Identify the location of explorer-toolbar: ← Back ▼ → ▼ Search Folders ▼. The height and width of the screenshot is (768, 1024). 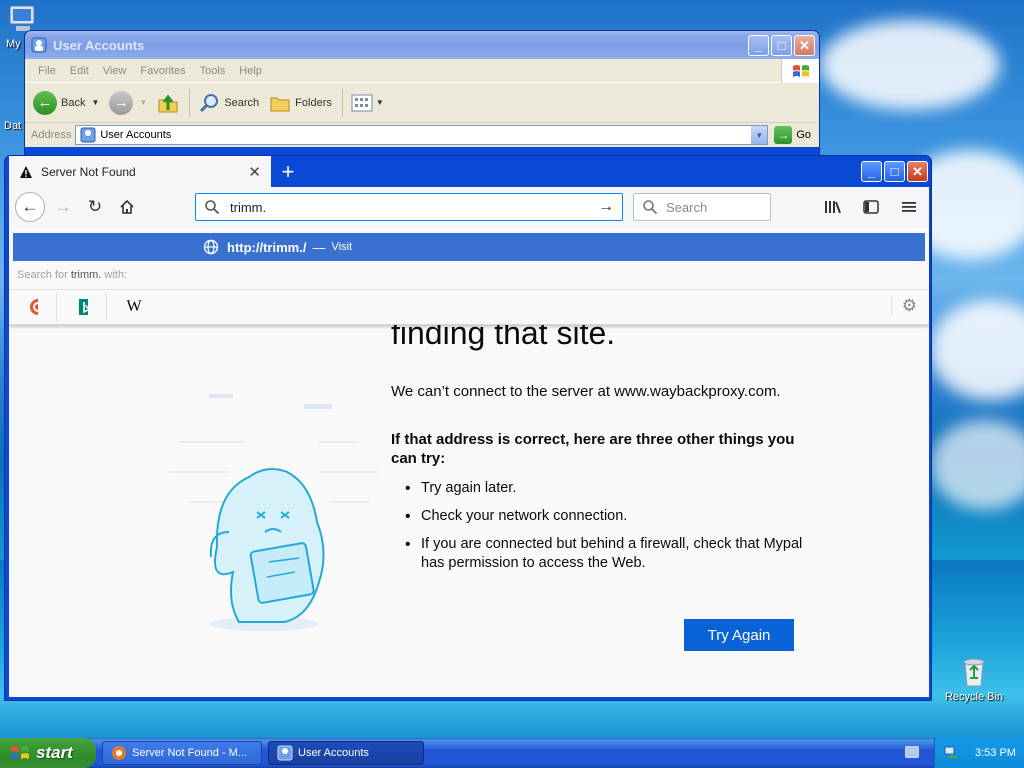
(422, 103).